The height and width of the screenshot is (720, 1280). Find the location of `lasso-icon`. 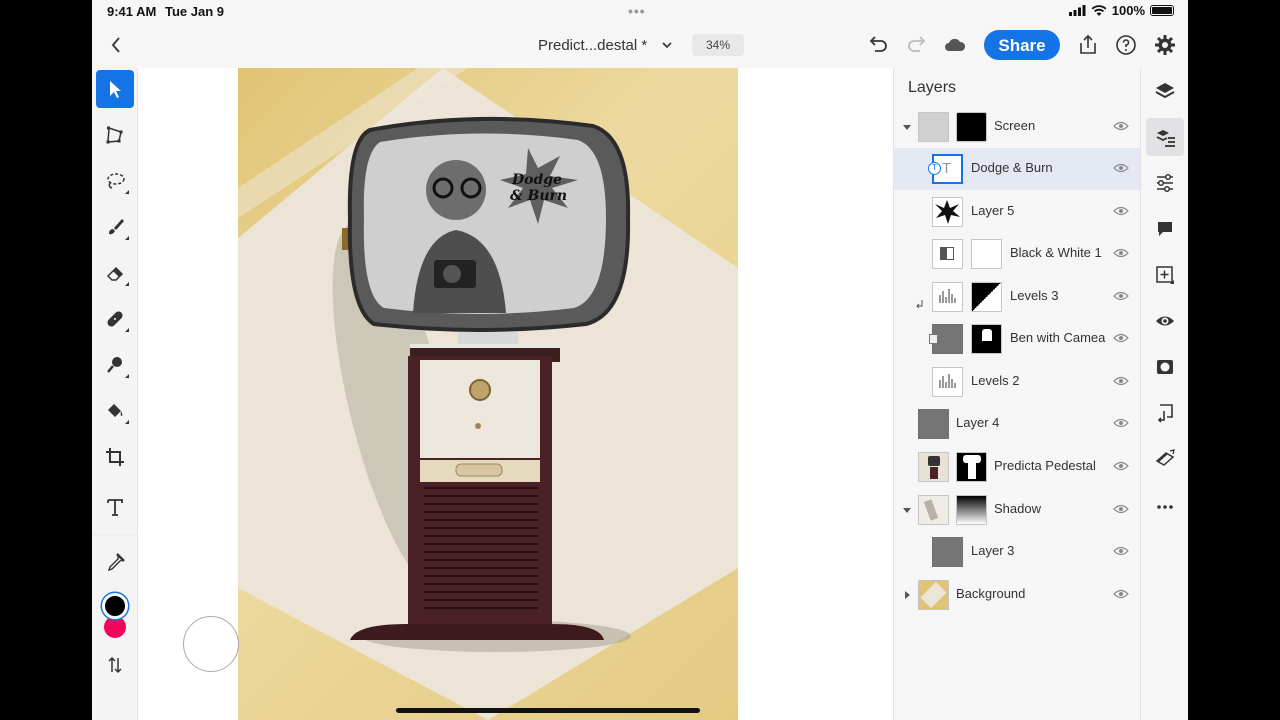

lasso-icon is located at coordinates (116, 181).